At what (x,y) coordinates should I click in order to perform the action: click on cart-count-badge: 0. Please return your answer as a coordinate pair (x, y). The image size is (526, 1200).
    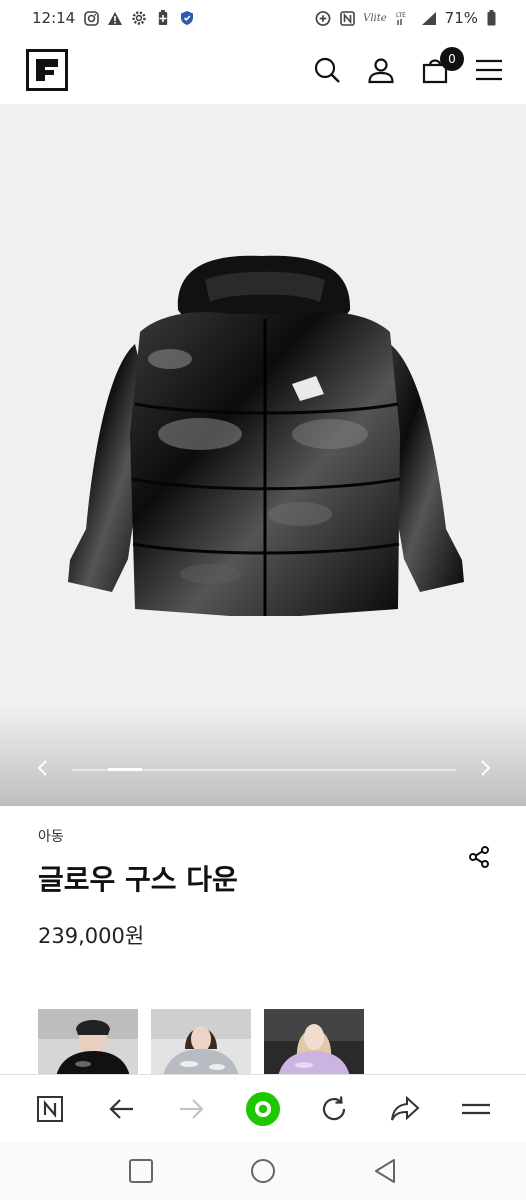
    Looking at the image, I should click on (452, 59).